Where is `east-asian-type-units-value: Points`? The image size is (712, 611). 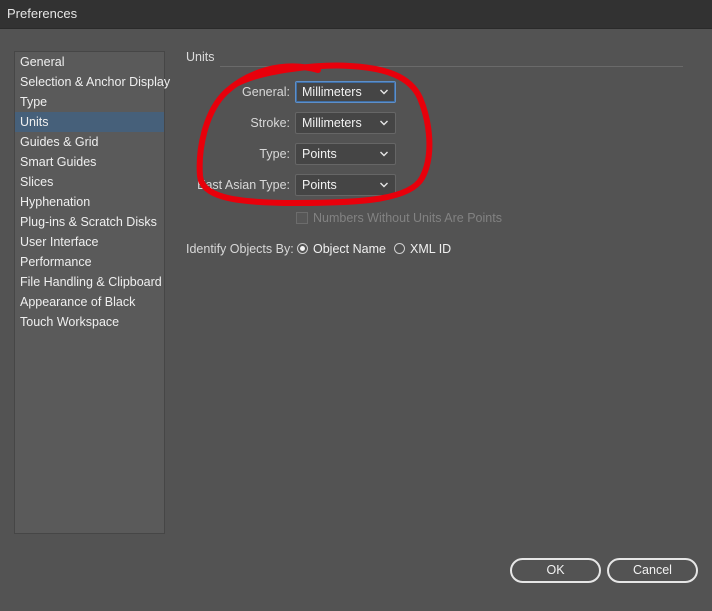
east-asian-type-units-value: Points is located at coordinates (319, 185).